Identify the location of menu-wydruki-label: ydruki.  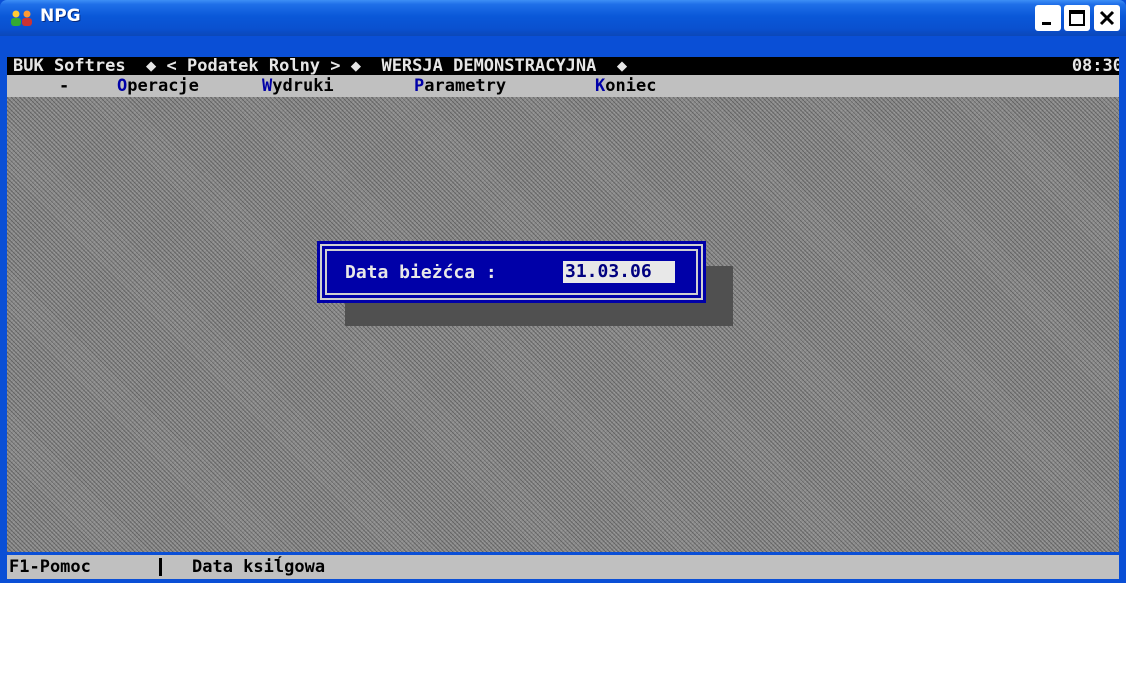
(303, 86).